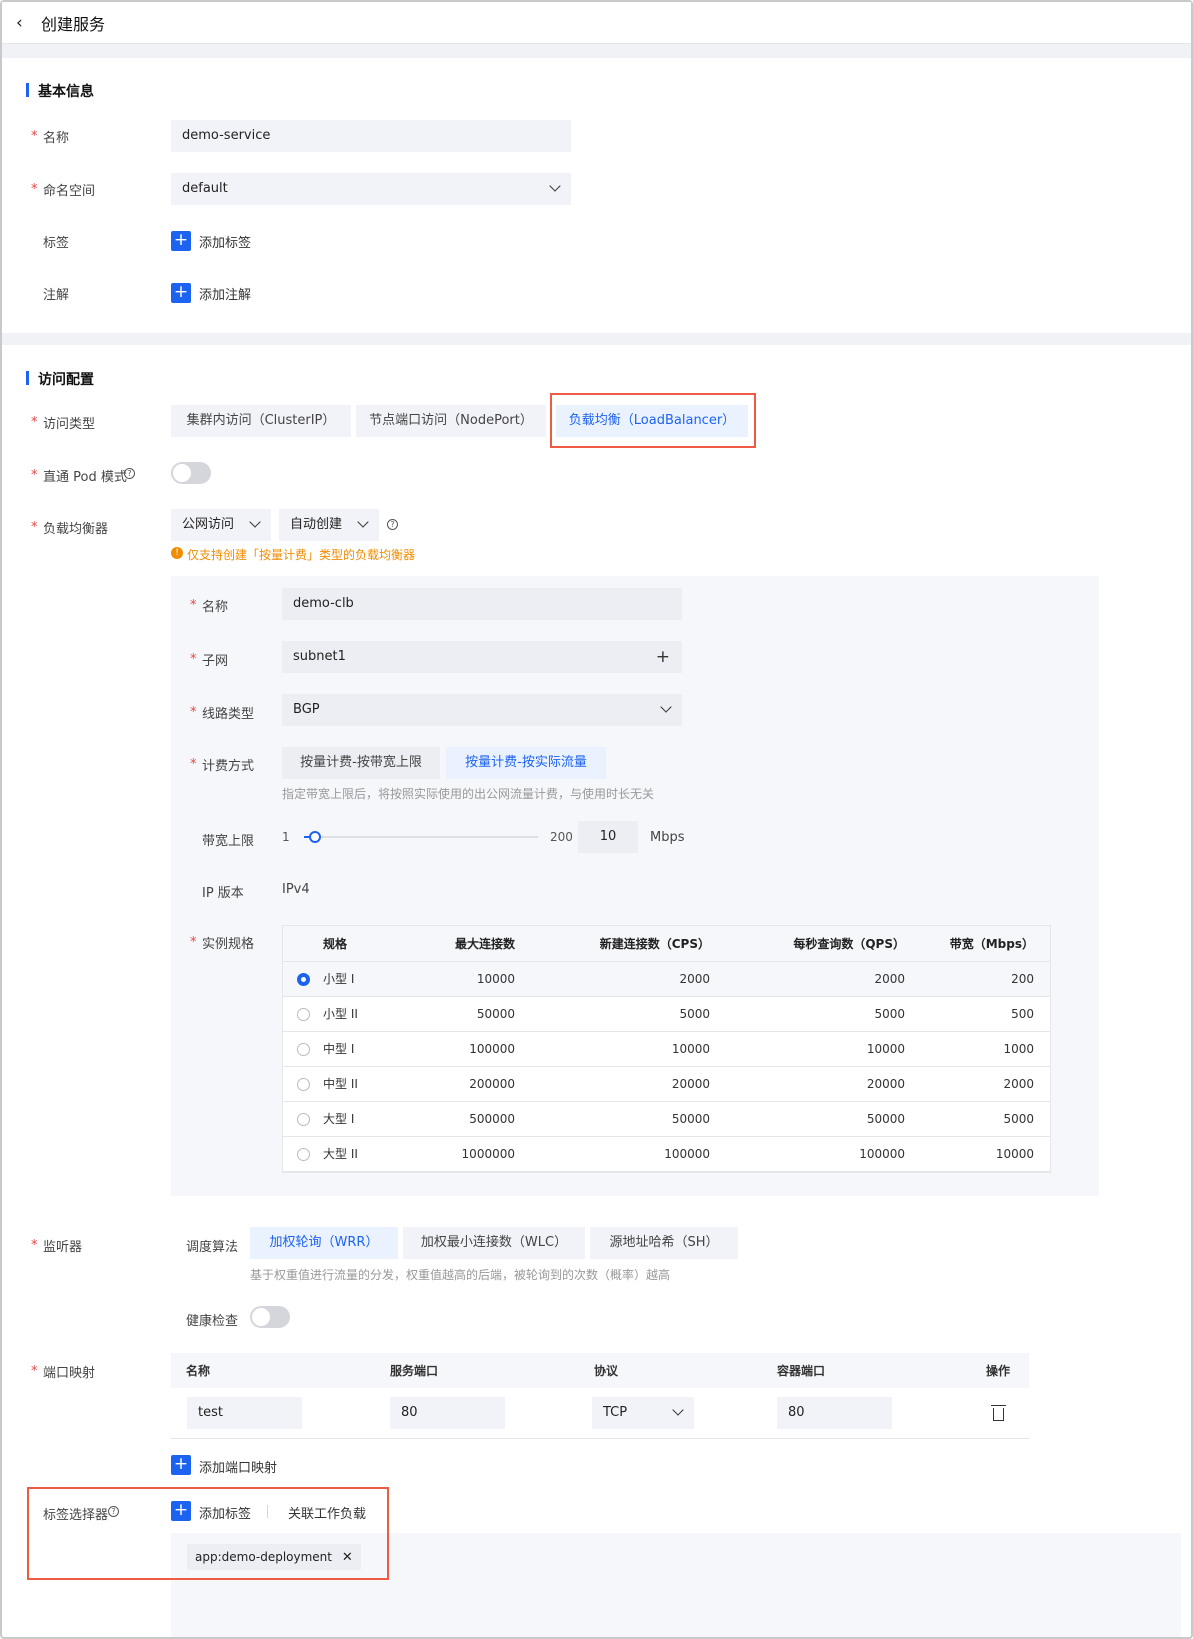 The width and height of the screenshot is (1193, 1639). Describe the element at coordinates (301, 555) in the screenshot. I see `lb-warning-text: 仅支持创建「按量计费」类型的负载均衡器` at that location.